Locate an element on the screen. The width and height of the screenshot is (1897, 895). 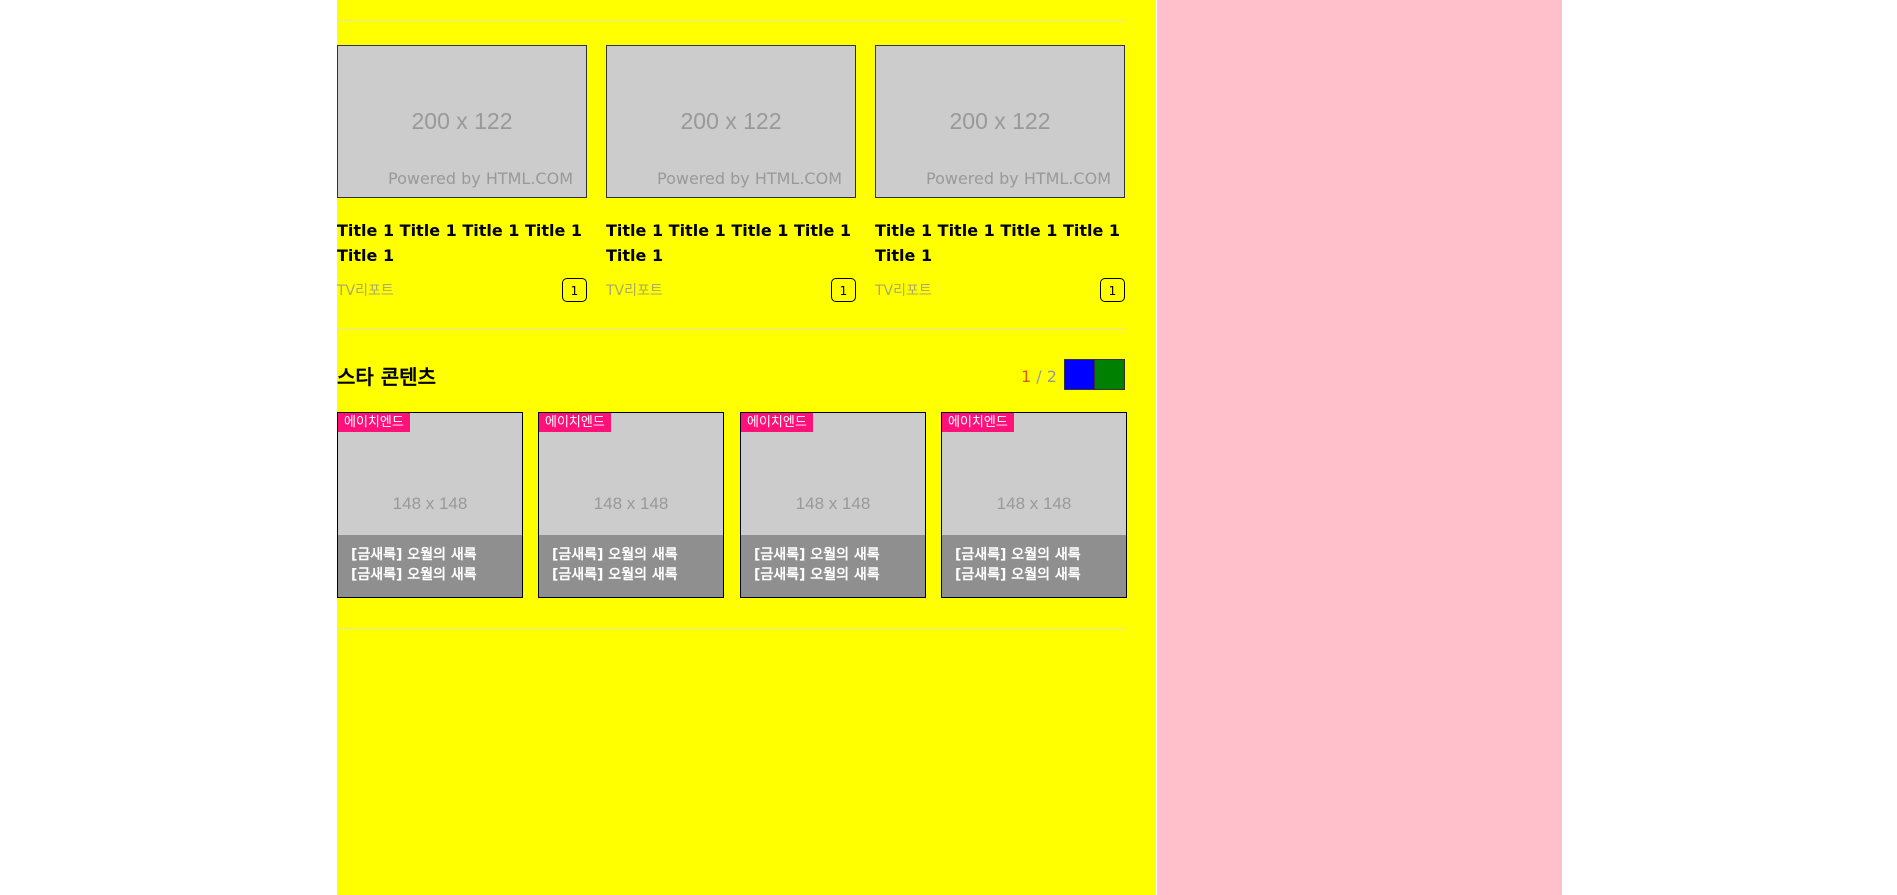
pager-total: 2 is located at coordinates (1051, 376).